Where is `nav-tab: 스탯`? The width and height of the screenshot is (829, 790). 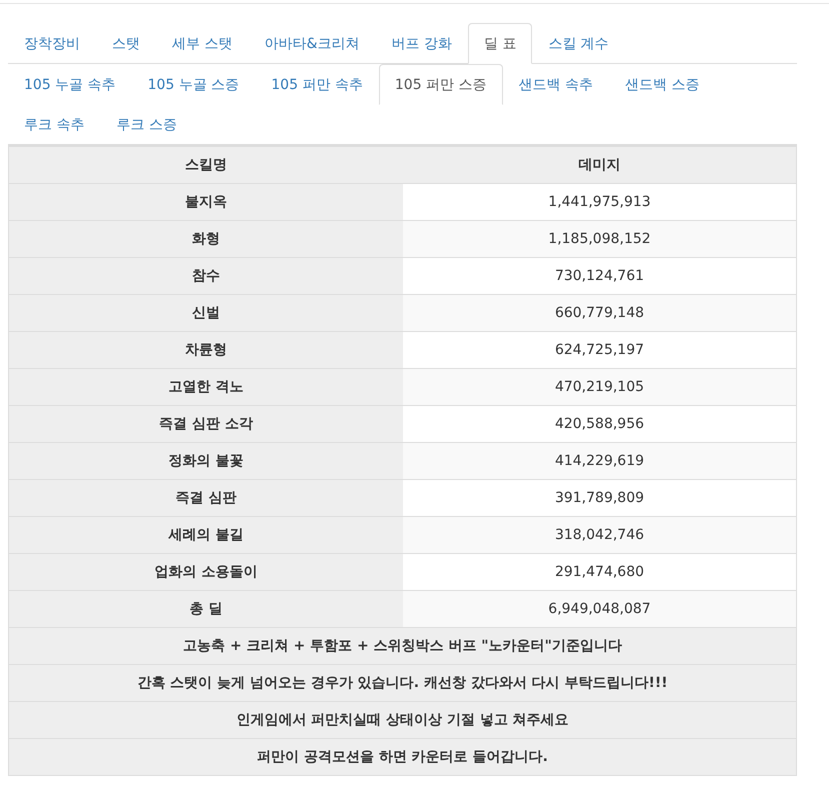
nav-tab: 스탯 is located at coordinates (126, 43).